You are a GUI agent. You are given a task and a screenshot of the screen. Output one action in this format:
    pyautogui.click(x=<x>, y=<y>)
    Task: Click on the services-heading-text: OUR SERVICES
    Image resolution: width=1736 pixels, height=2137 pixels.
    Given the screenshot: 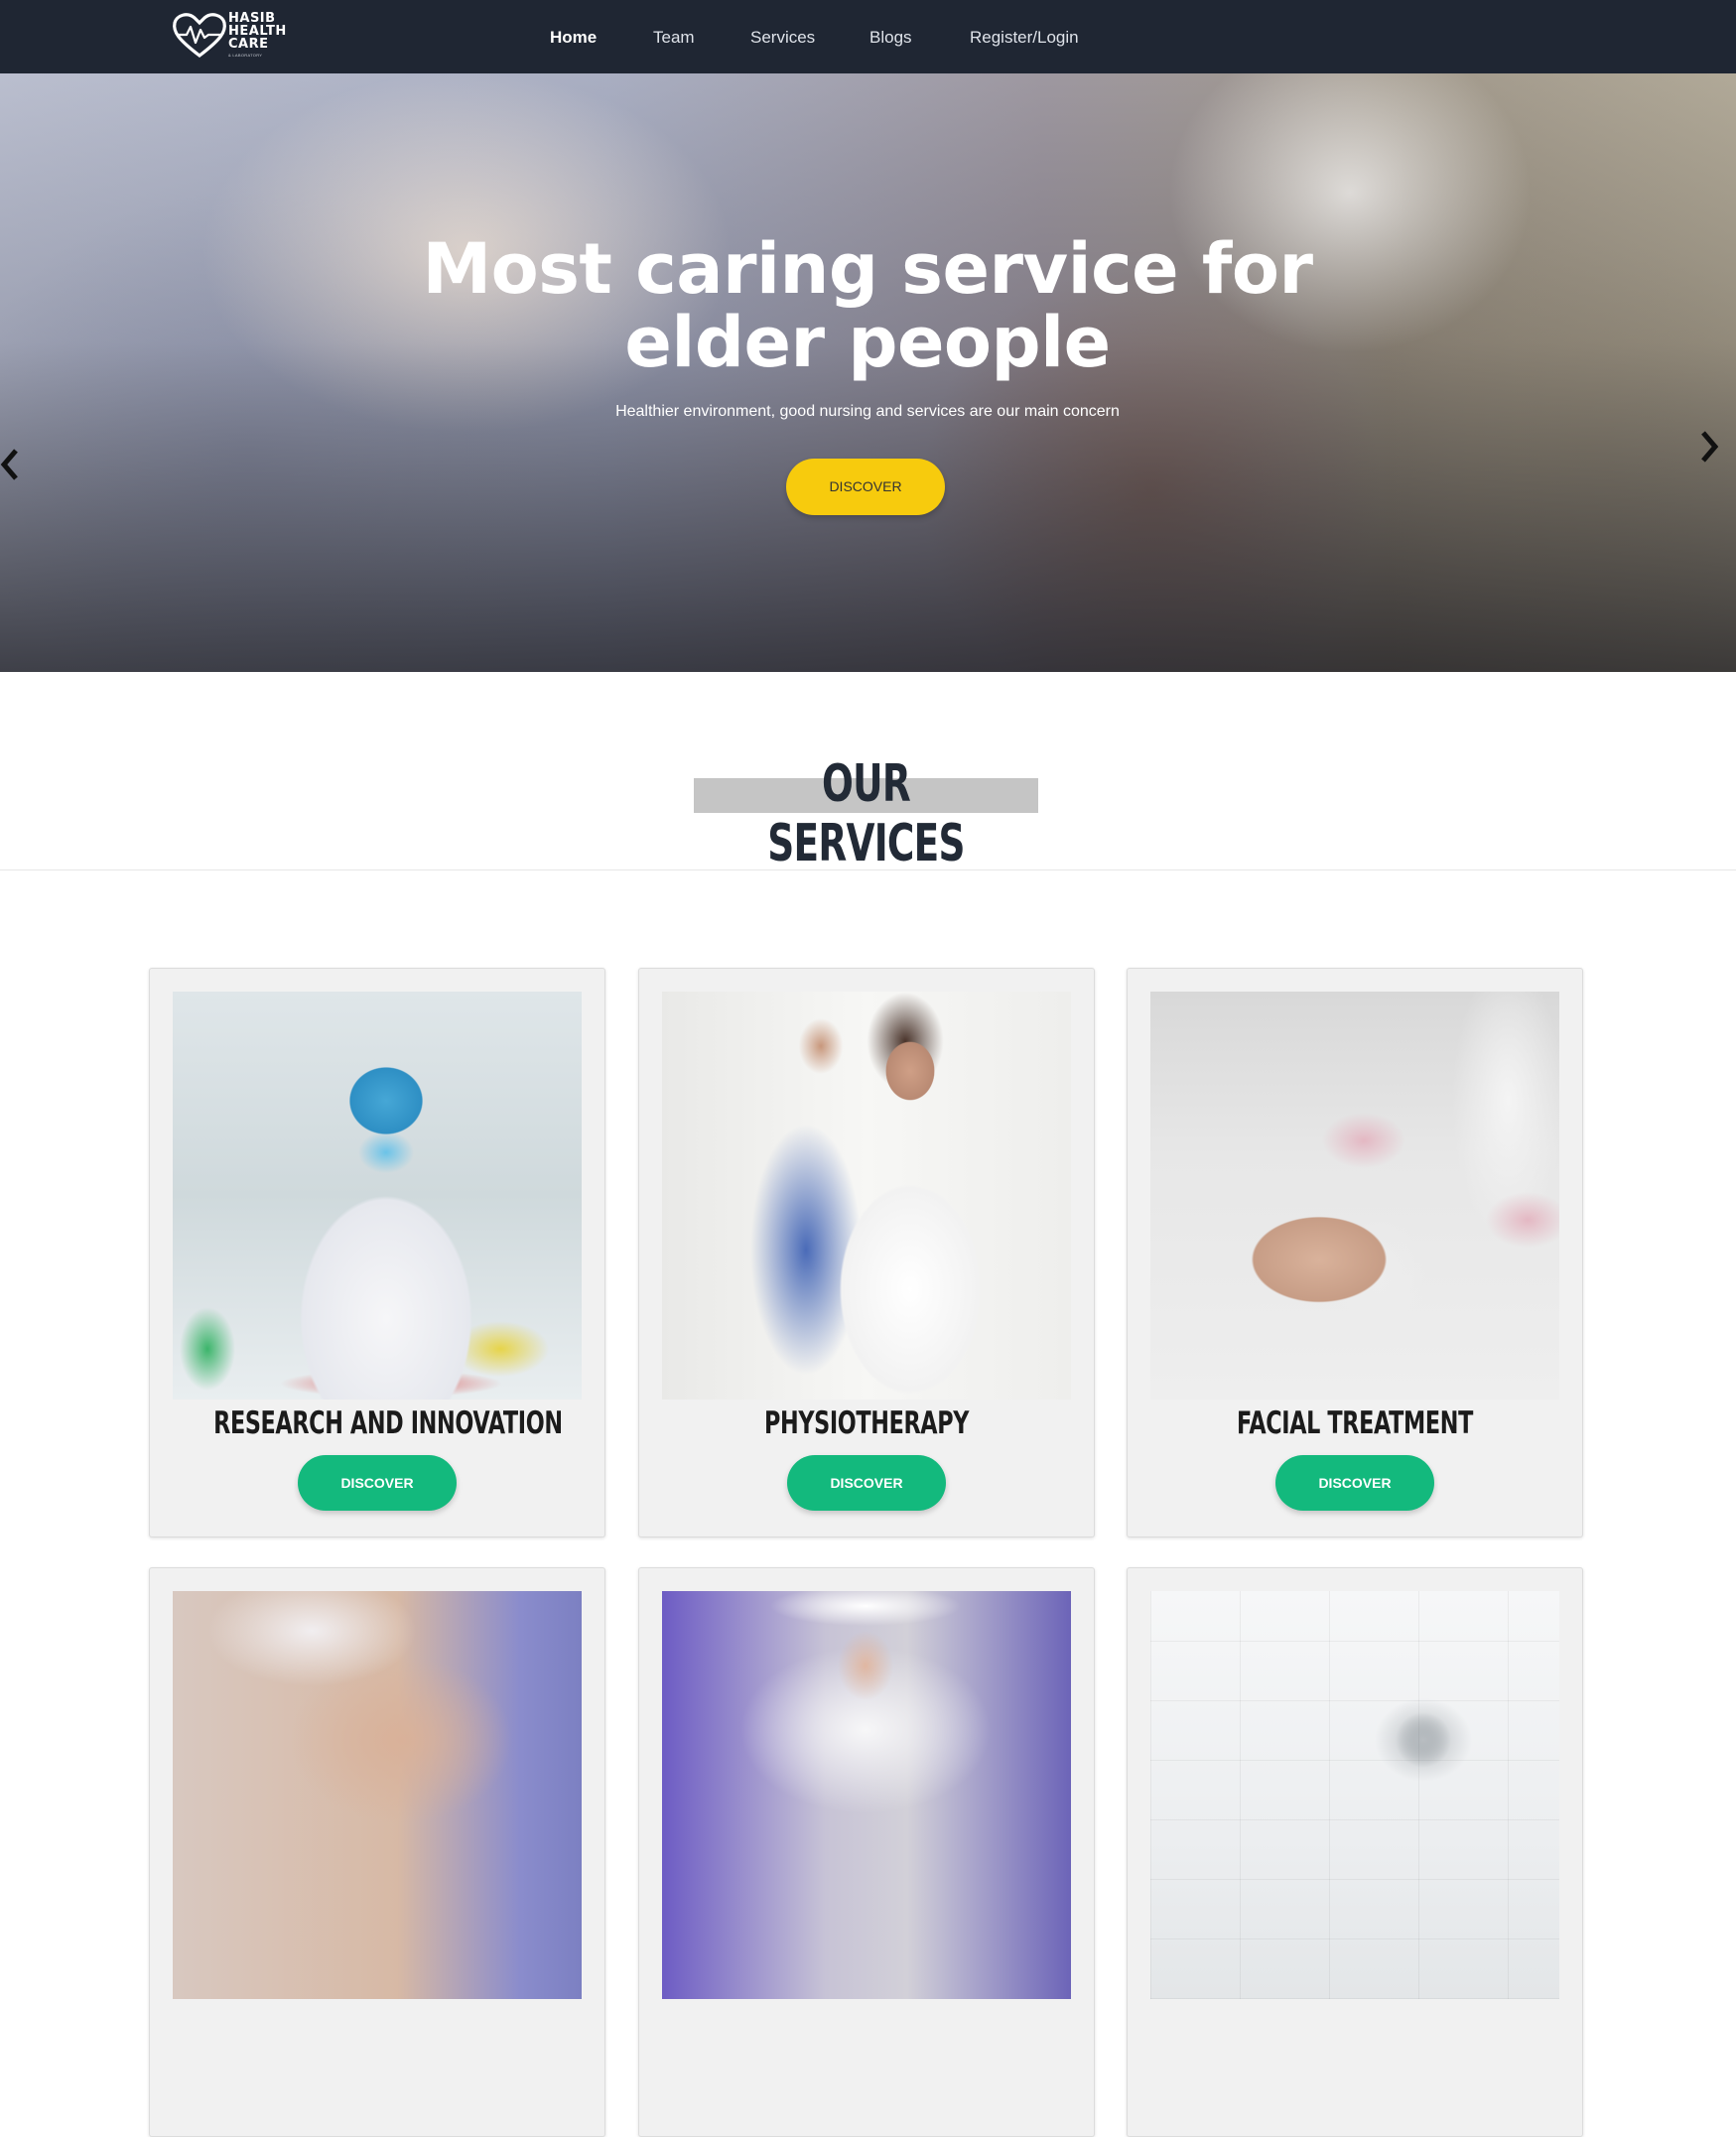 What is the action you would take?
    pyautogui.click(x=866, y=813)
    